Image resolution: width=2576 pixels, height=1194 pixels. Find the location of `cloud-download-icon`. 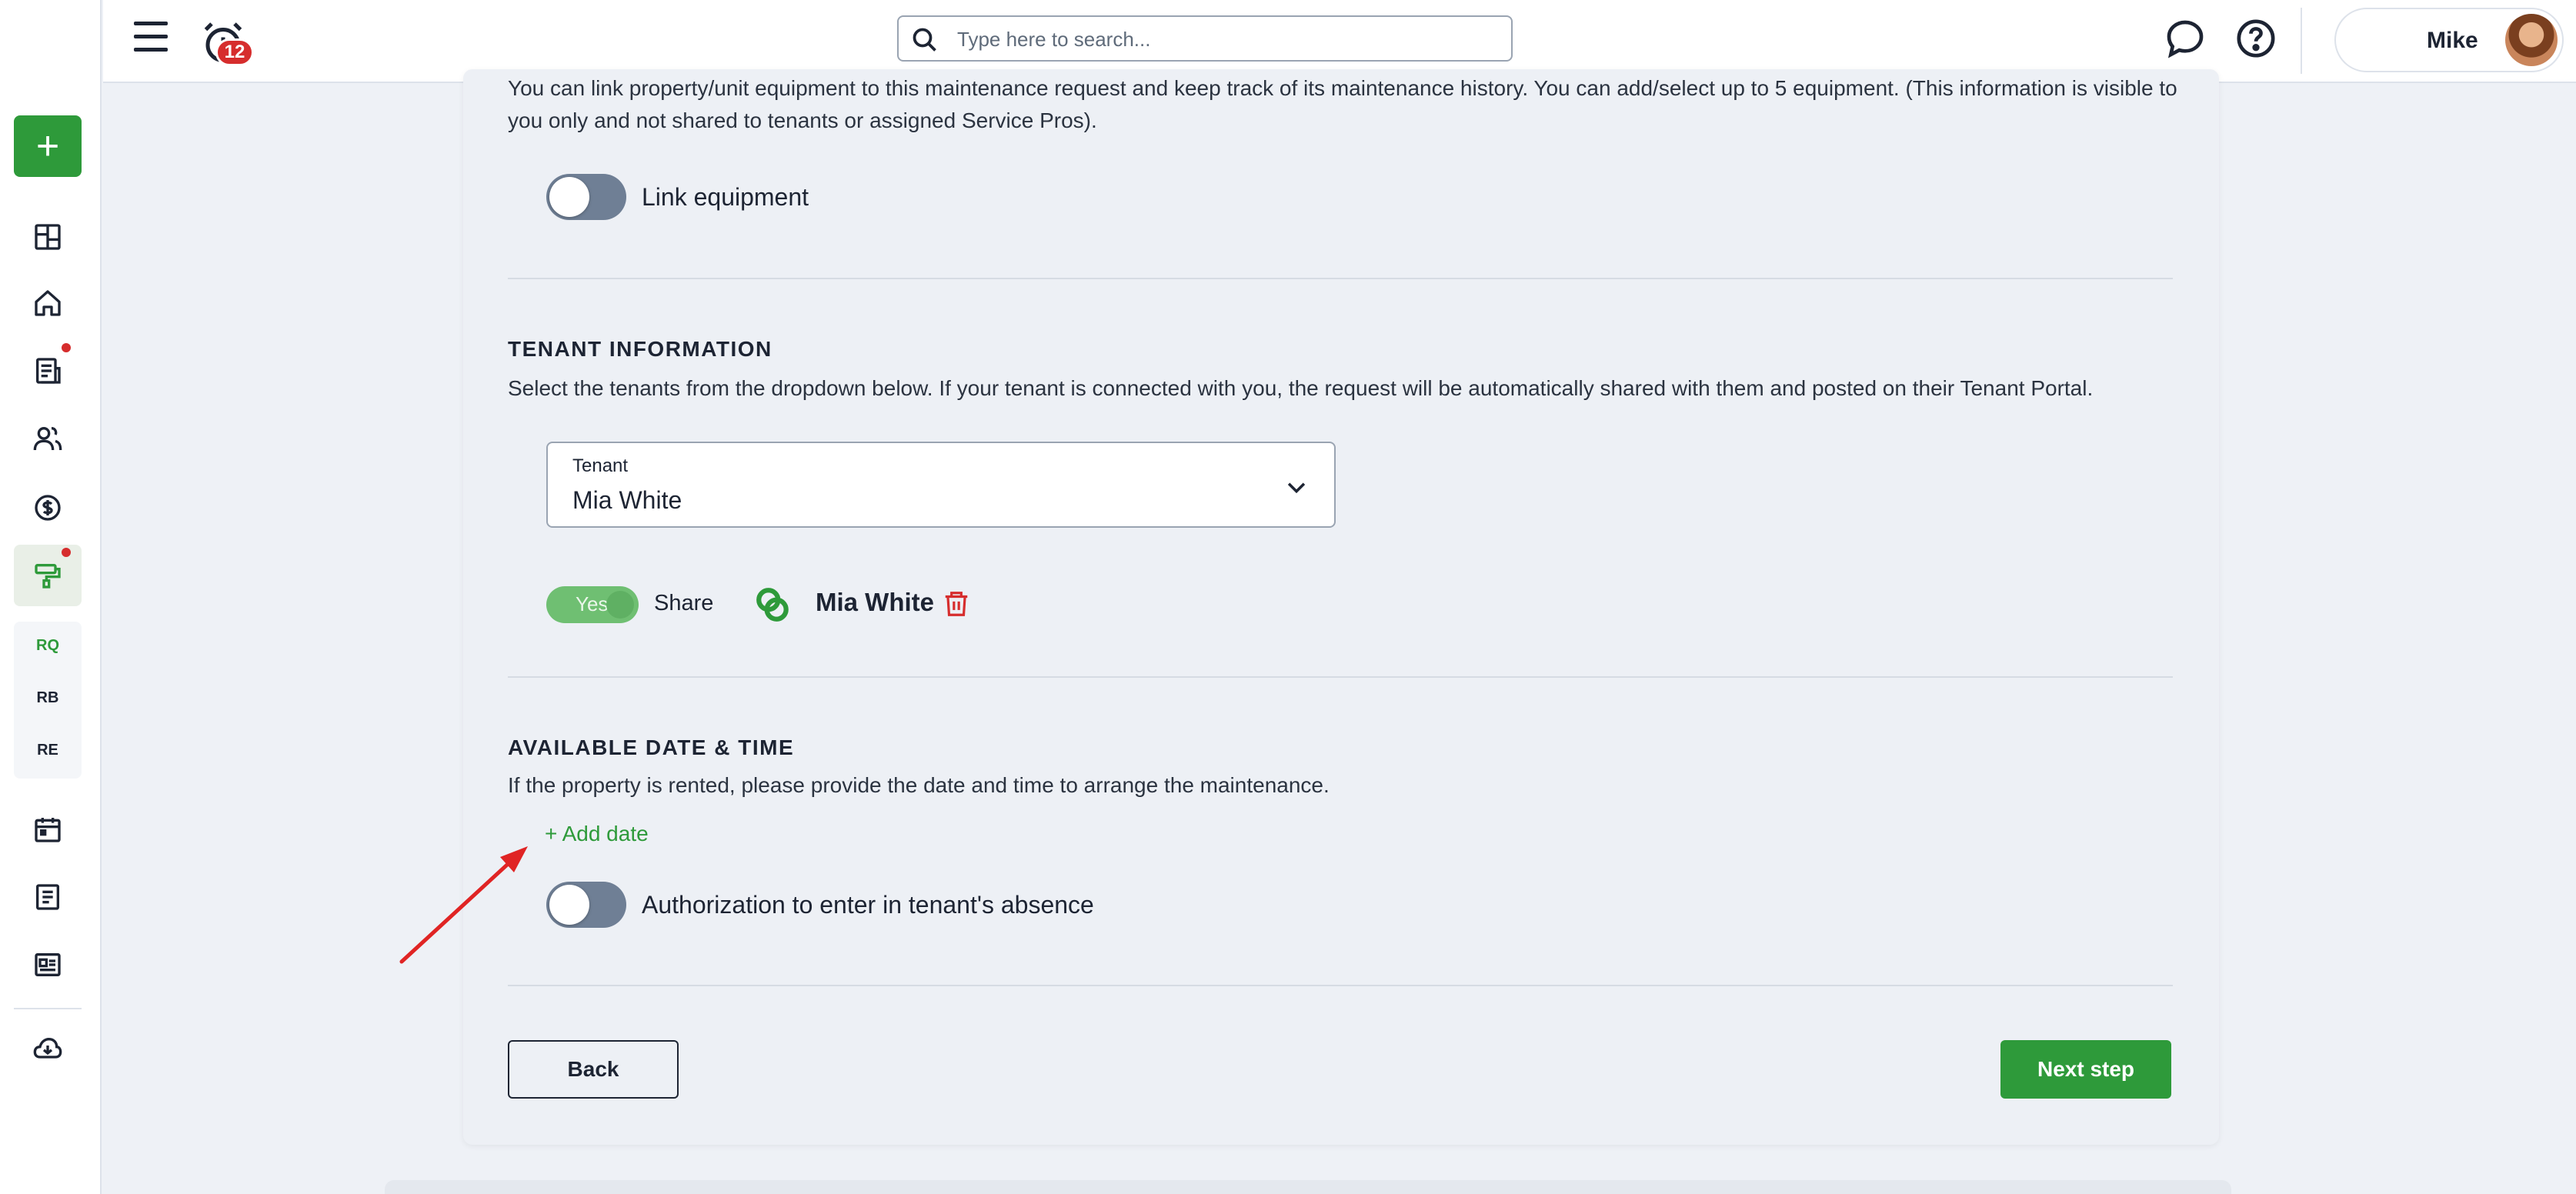

cloud-download-icon is located at coordinates (48, 1049).